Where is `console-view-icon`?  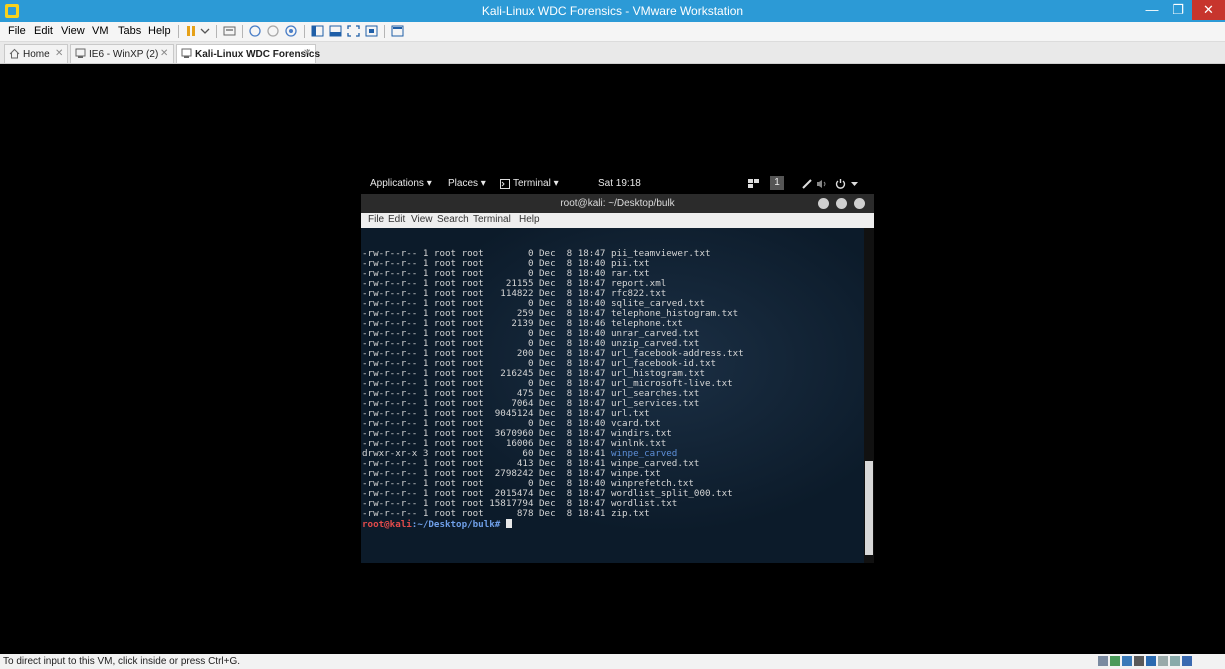 console-view-icon is located at coordinates (397, 31).